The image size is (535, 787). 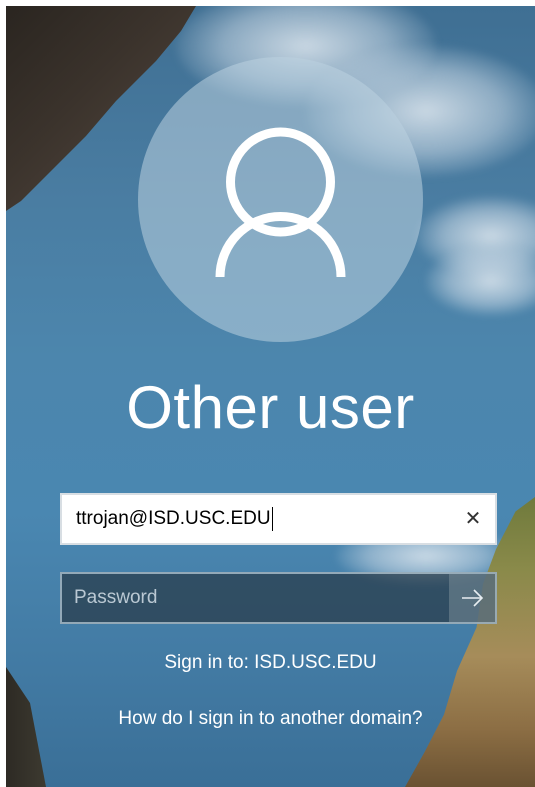 I want to click on other-domain-link: How do I sign in to another domain?, so click(x=270, y=719).